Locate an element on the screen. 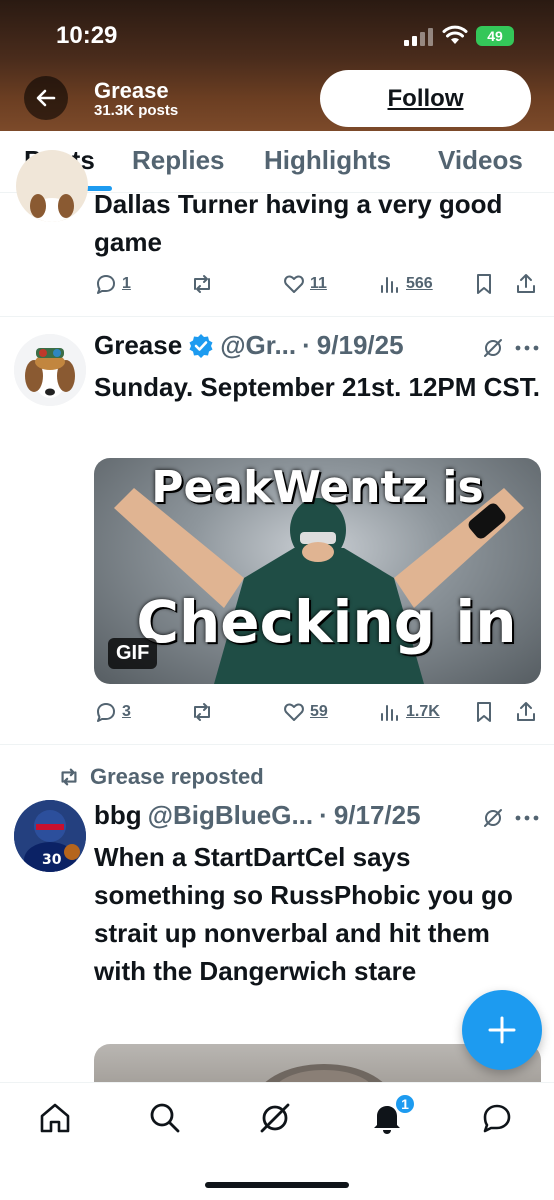  view-count: 566 is located at coordinates (419, 283).